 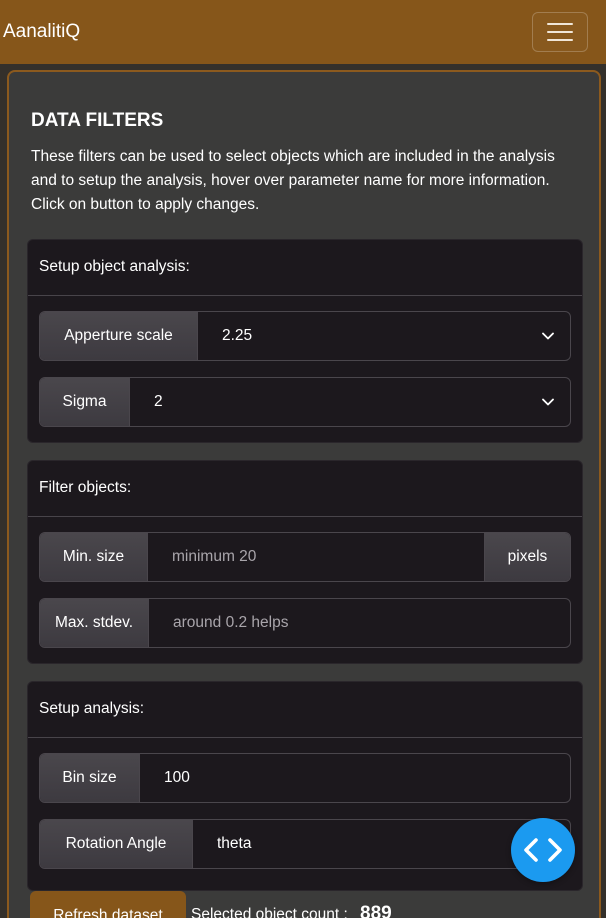 What do you see at coordinates (94, 623) in the screenshot?
I see `max-stdev-label: Max. stdev.` at bounding box center [94, 623].